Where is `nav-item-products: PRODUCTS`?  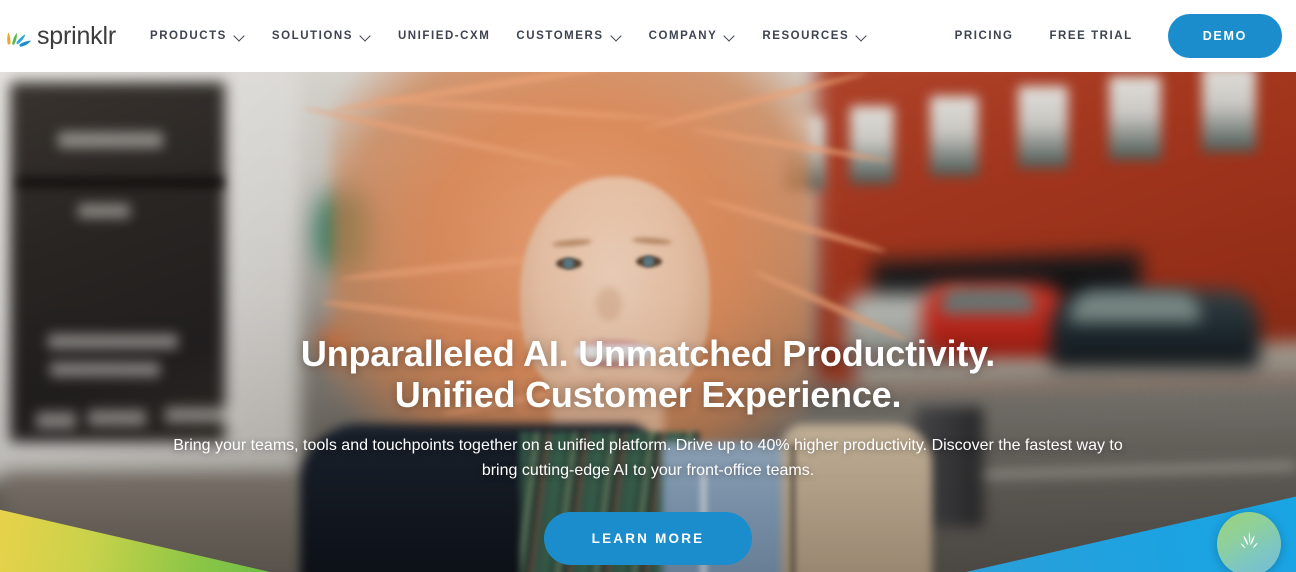 nav-item-products: PRODUCTS is located at coordinates (198, 36).